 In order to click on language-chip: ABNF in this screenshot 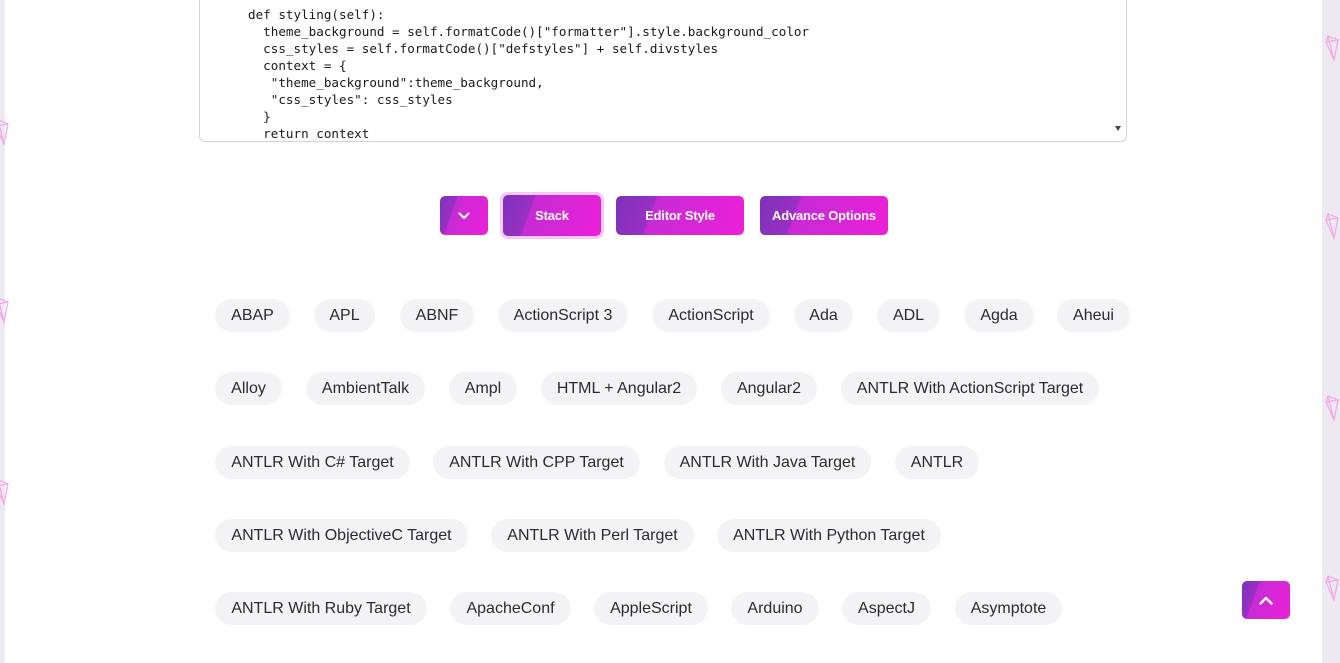, I will do `click(437, 315)`.